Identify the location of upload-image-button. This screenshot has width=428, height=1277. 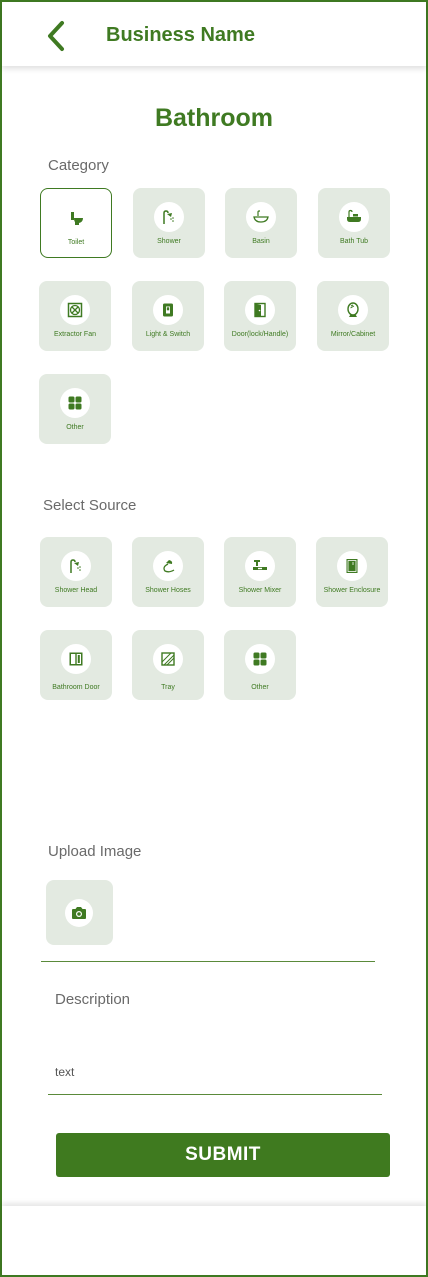
(79, 912).